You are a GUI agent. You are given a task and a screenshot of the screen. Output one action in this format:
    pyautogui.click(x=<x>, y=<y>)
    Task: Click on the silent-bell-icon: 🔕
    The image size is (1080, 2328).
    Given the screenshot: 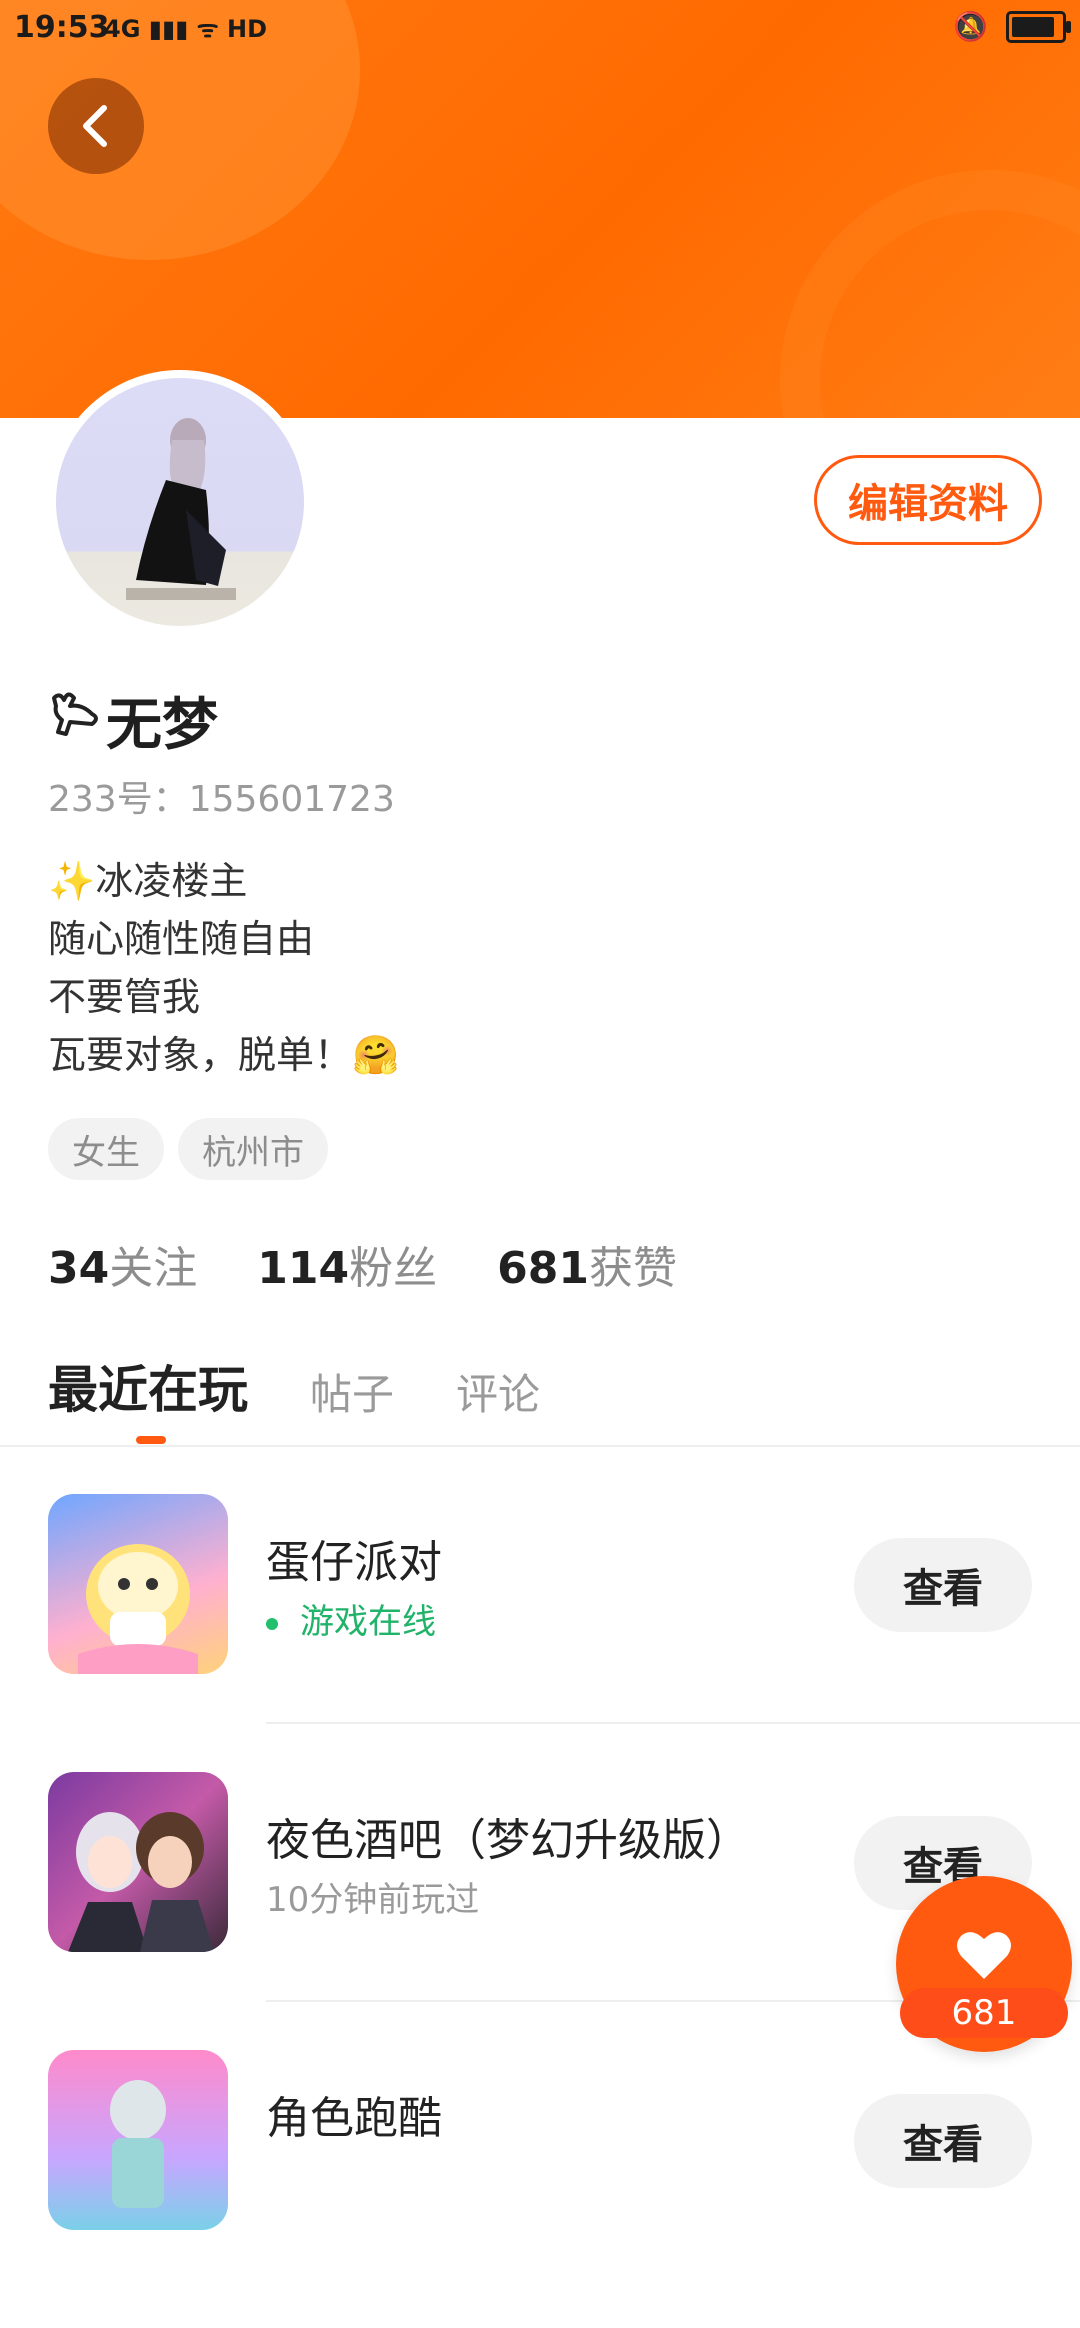 What is the action you would take?
    pyautogui.click(x=970, y=26)
    